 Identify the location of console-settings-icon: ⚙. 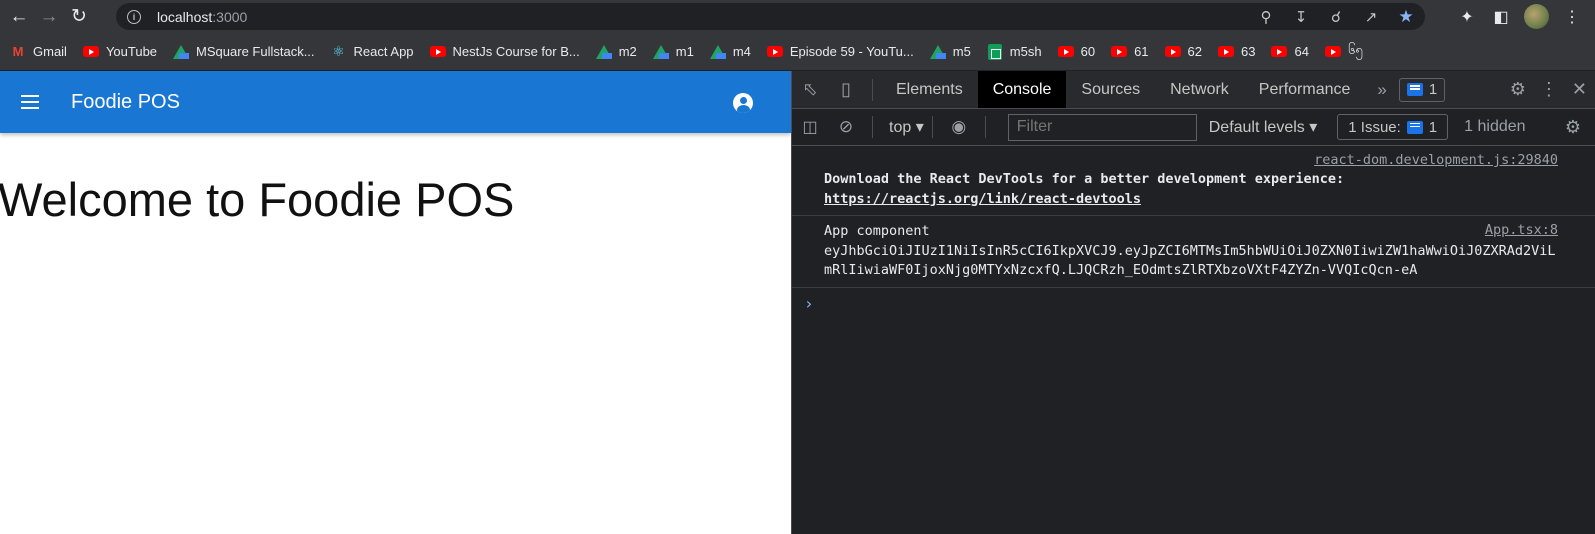
(1573, 127).